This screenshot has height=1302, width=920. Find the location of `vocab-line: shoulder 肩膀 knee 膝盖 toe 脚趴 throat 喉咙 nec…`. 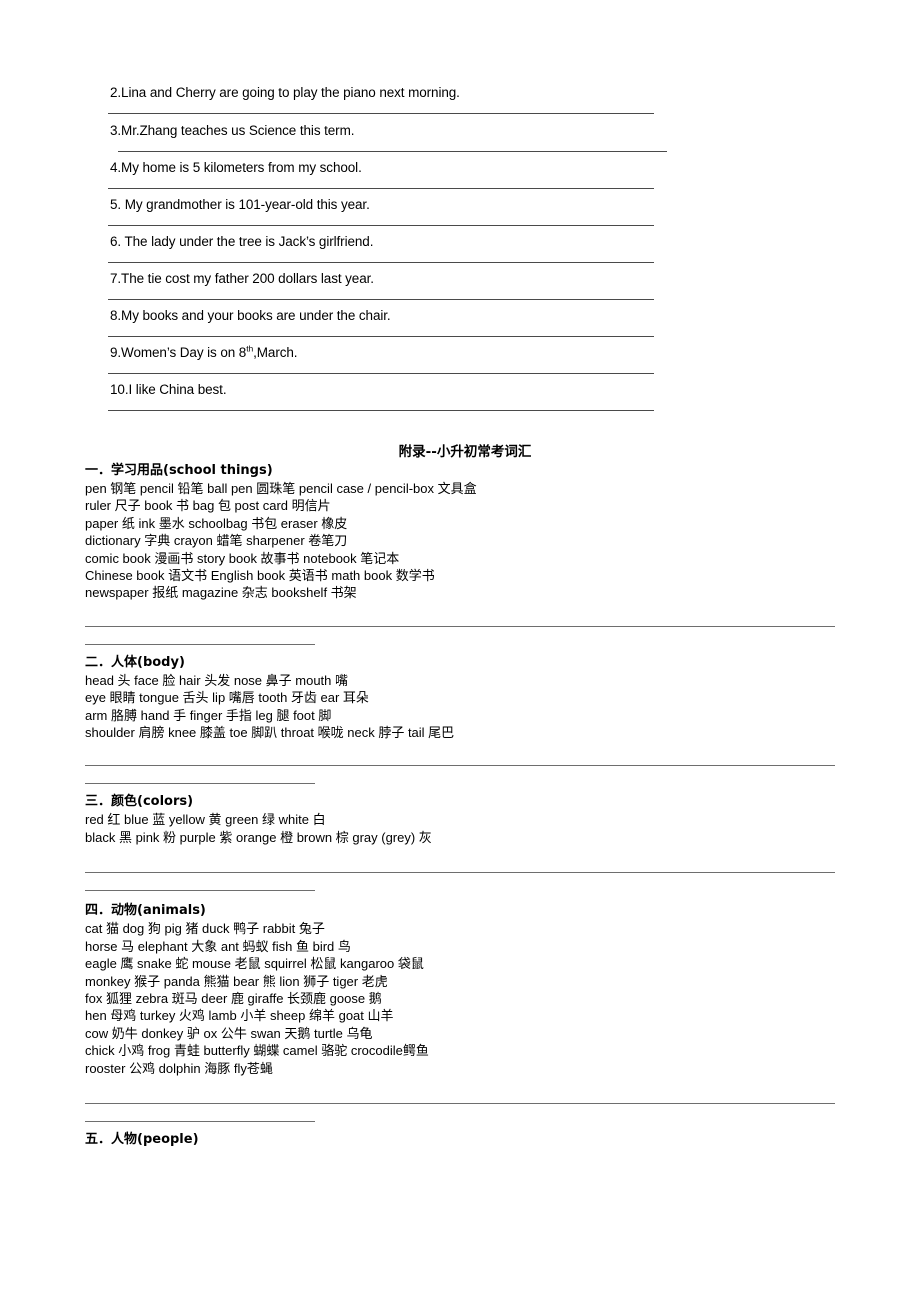

vocab-line: shoulder 肩膀 knee 膝盖 toe 脚趴 throat 喉咙 nec… is located at coordinates (270, 733).